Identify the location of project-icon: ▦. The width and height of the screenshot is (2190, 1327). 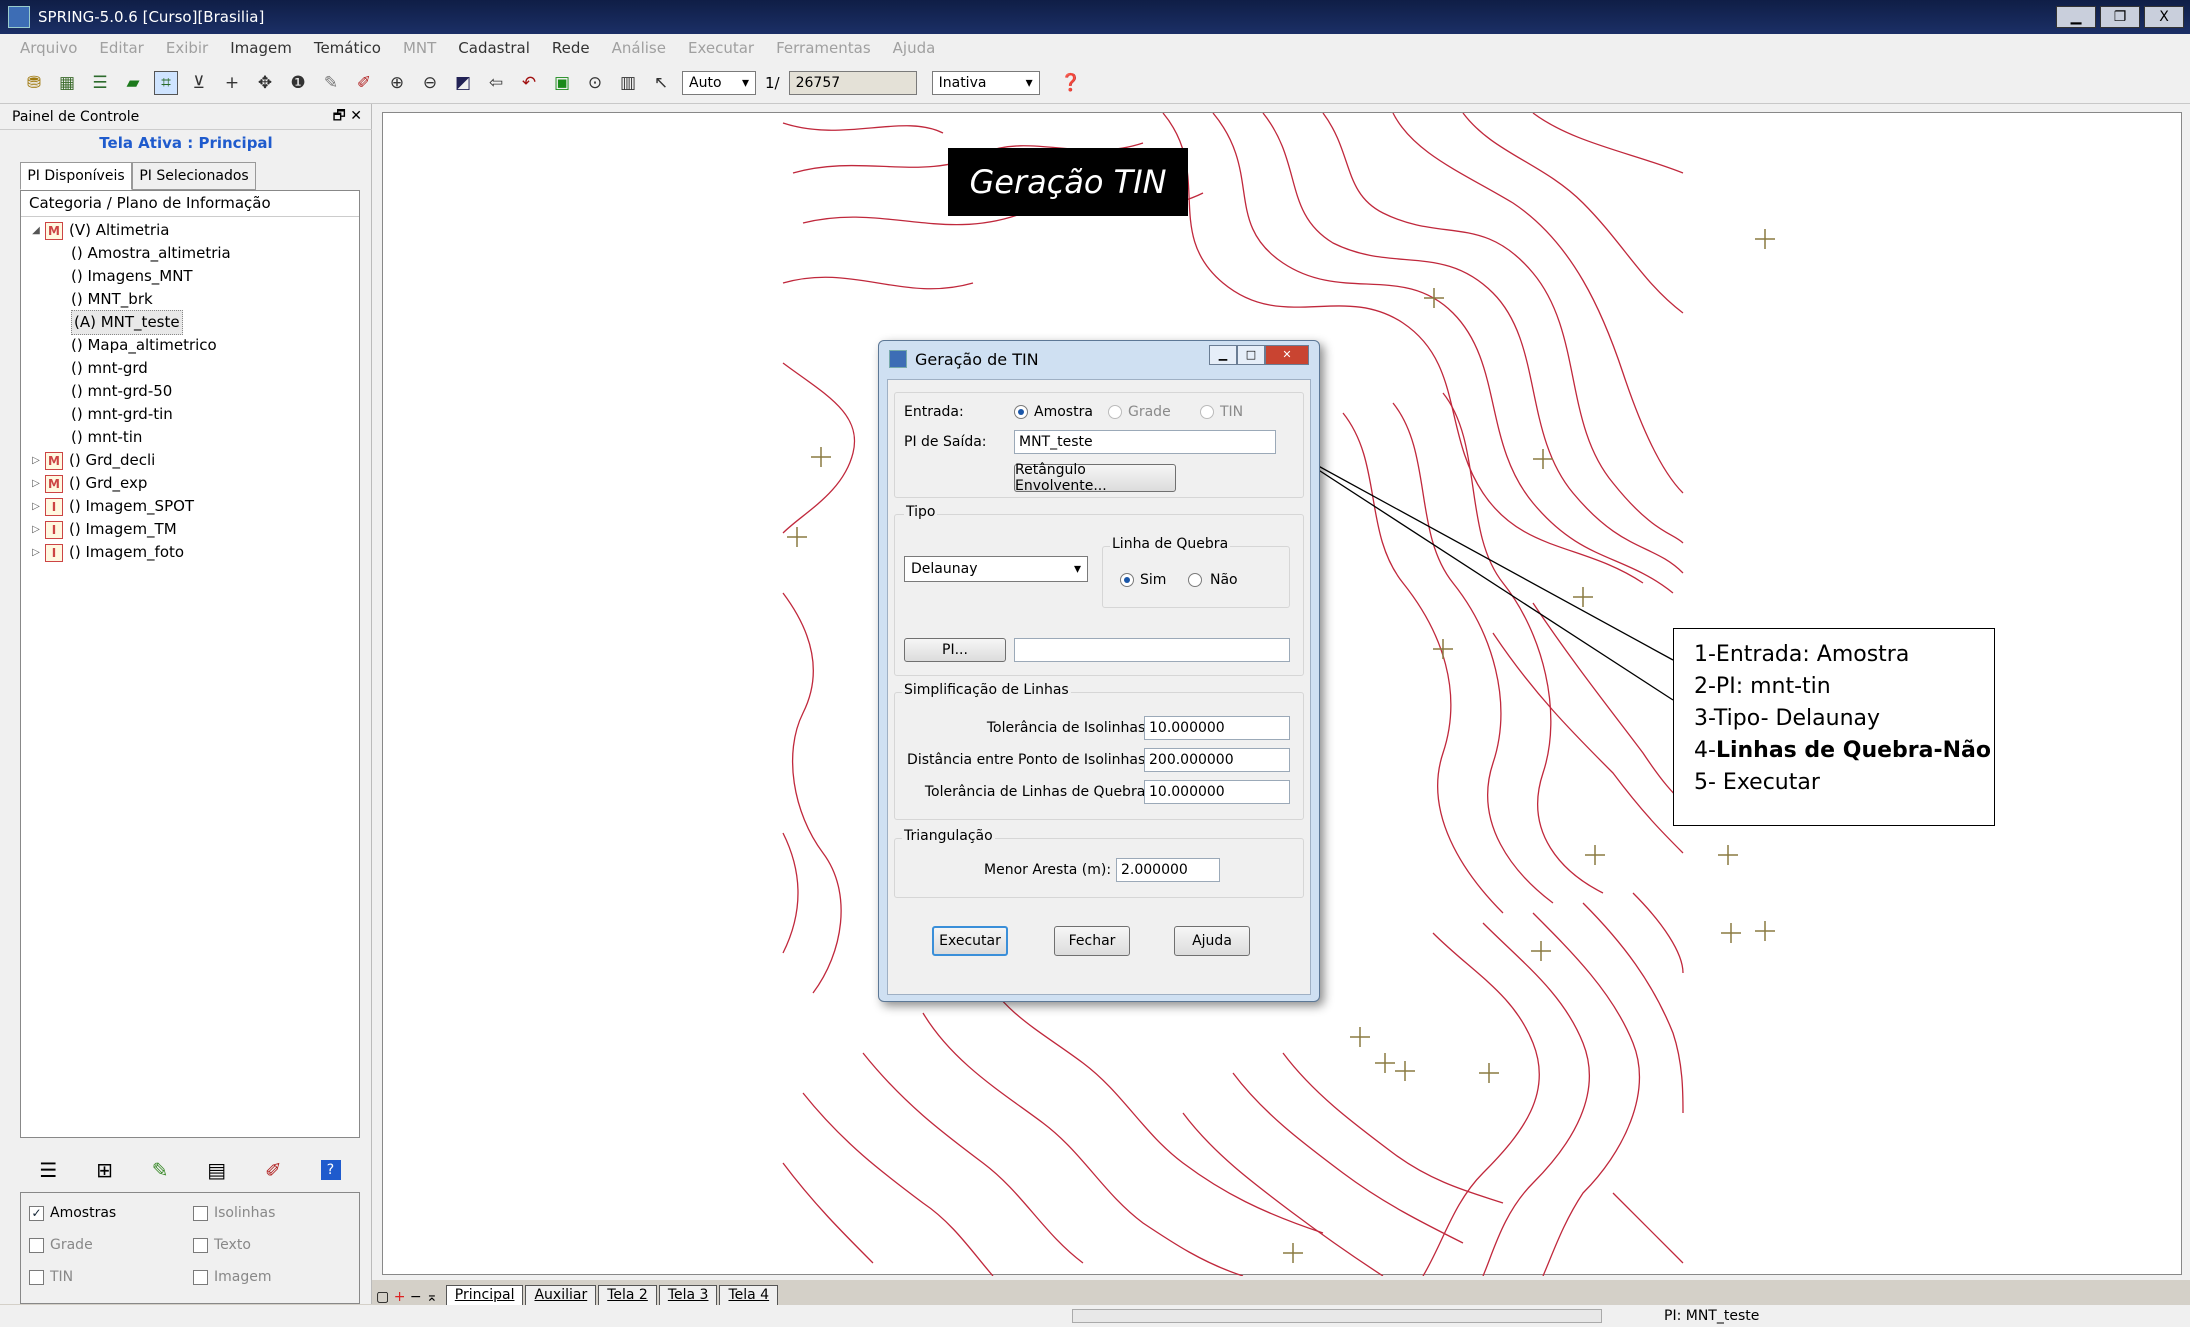
(67, 83).